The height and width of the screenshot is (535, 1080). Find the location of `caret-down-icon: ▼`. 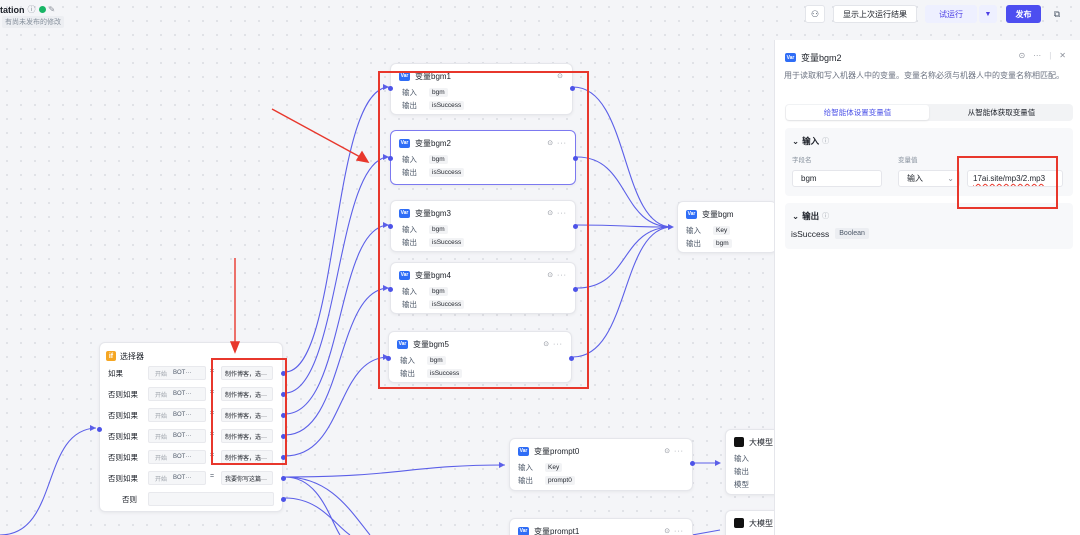

caret-down-icon: ▼ is located at coordinates (988, 14).